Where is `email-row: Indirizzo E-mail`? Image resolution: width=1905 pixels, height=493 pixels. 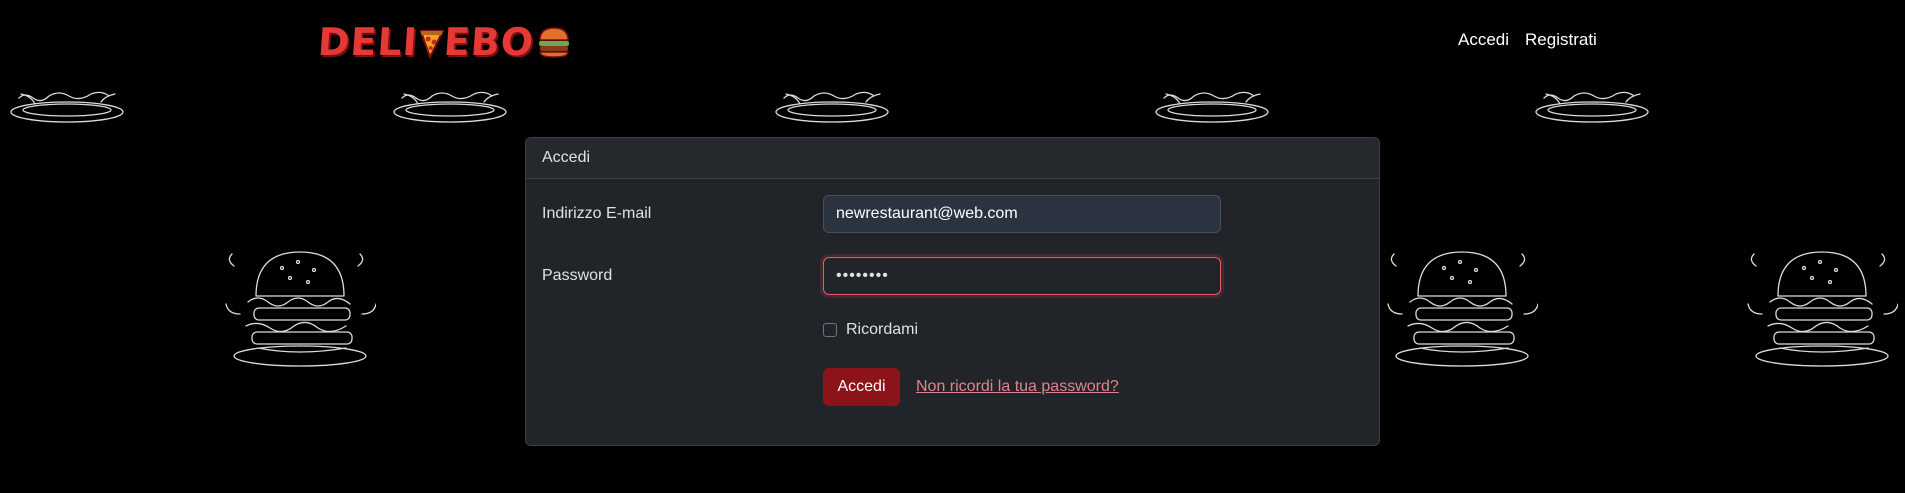 email-row: Indirizzo E-mail is located at coordinates (596, 214).